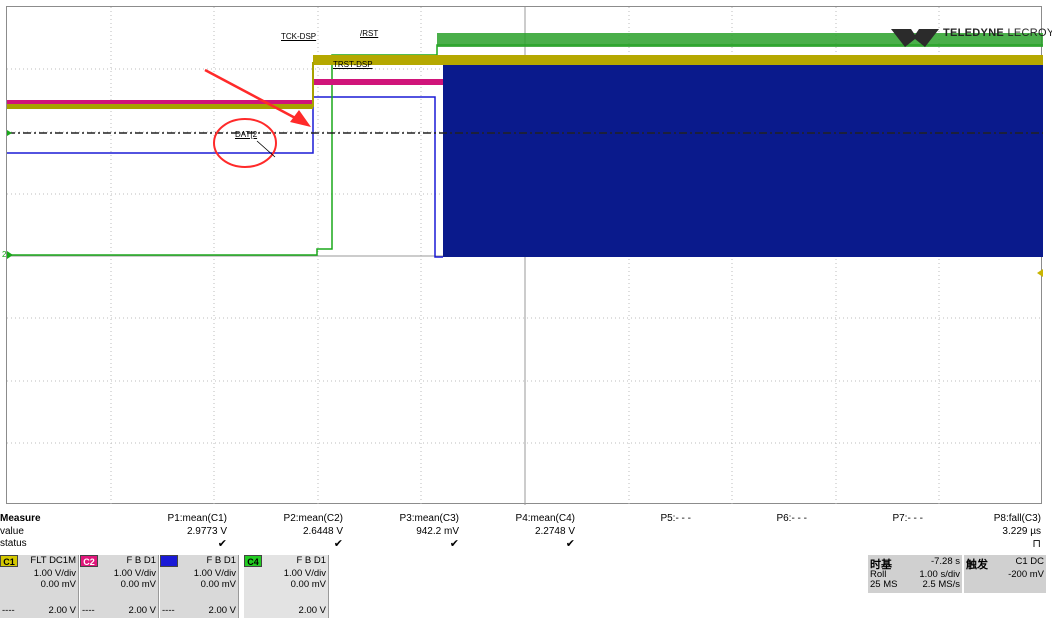  I want to click on channel-c1-coupling: FLT DC1M, so click(53, 560).